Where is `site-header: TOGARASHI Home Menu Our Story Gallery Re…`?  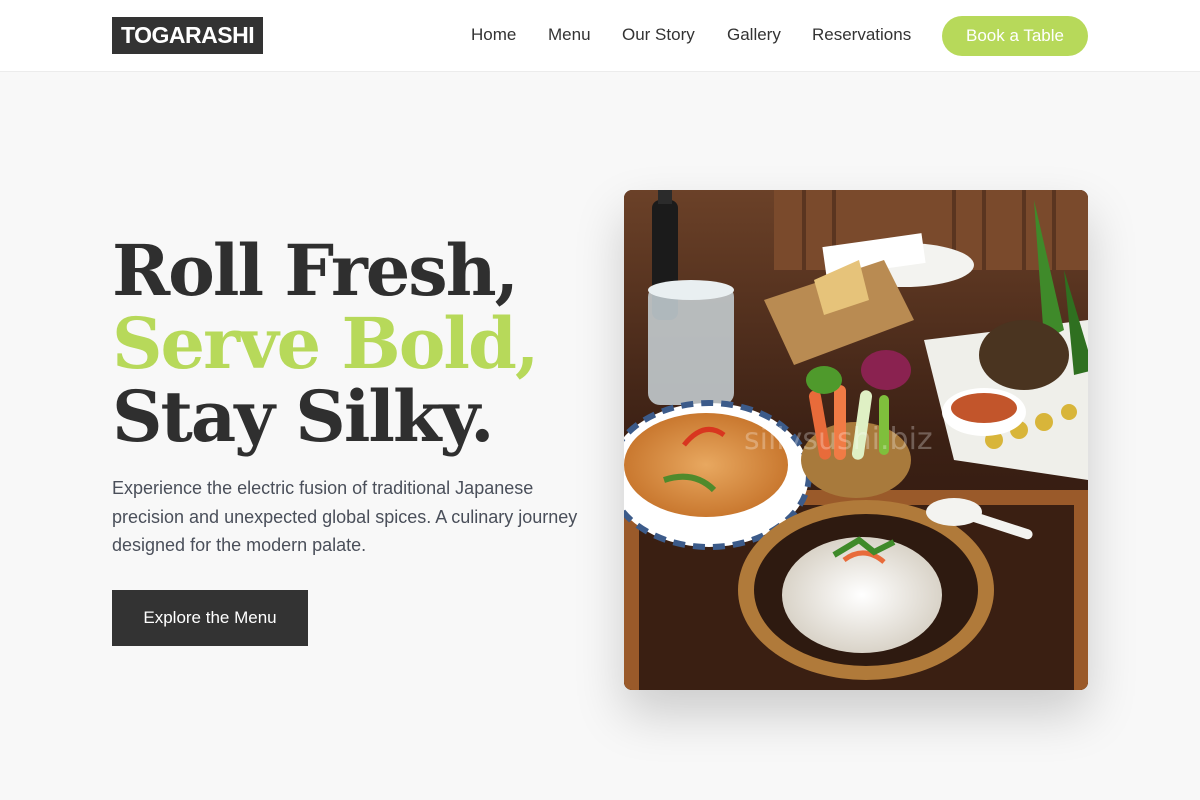 site-header: TOGARASHI Home Menu Our Story Gallery Re… is located at coordinates (600, 36).